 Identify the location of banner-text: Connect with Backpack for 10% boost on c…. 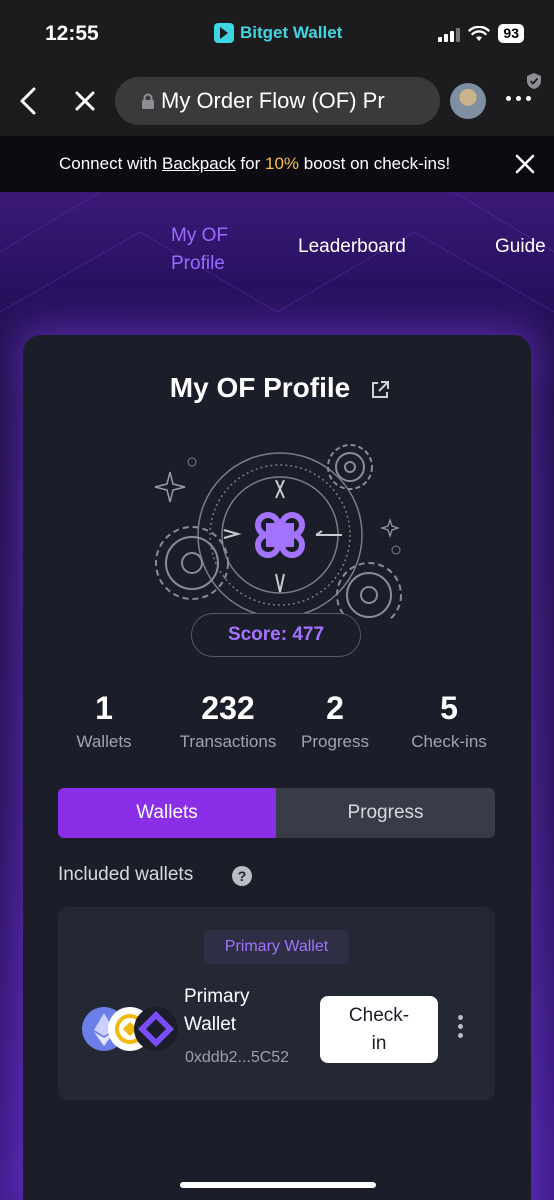
(255, 163).